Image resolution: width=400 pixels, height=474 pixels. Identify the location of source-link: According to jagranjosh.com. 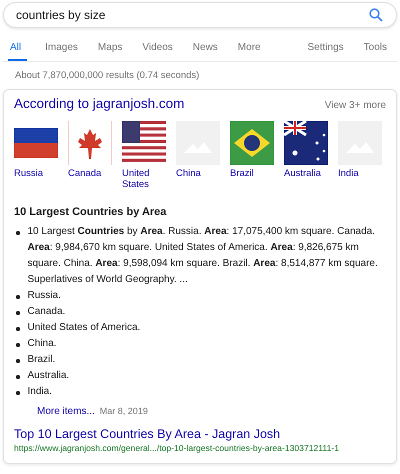
(99, 103).